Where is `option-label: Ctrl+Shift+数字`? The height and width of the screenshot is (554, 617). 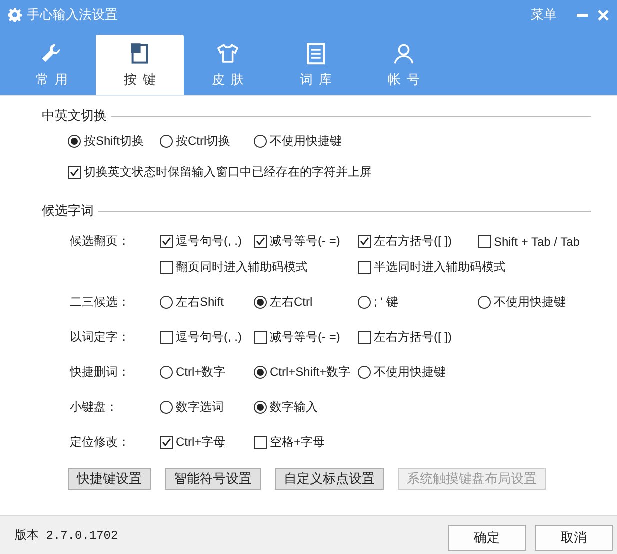
option-label: Ctrl+Shift+数字 is located at coordinates (310, 372).